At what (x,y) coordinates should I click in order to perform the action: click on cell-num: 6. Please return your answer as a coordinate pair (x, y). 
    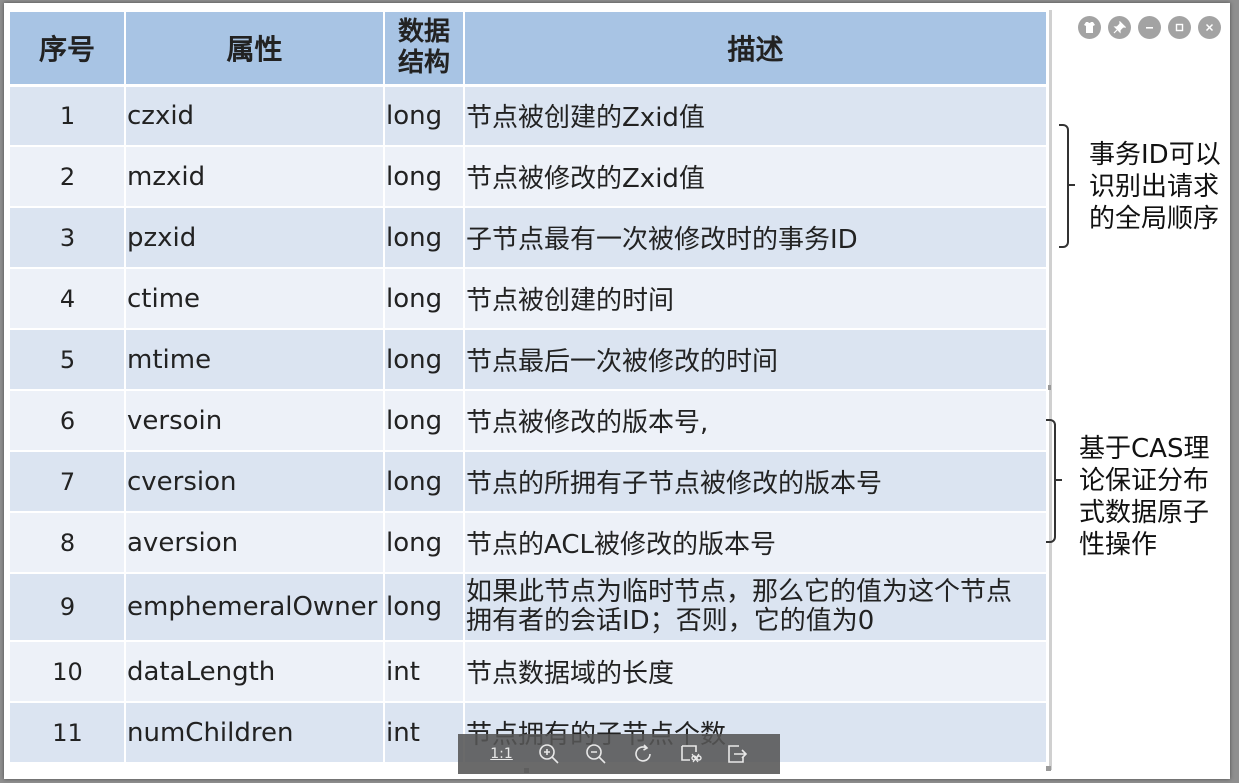
    Looking at the image, I should click on (68, 421).